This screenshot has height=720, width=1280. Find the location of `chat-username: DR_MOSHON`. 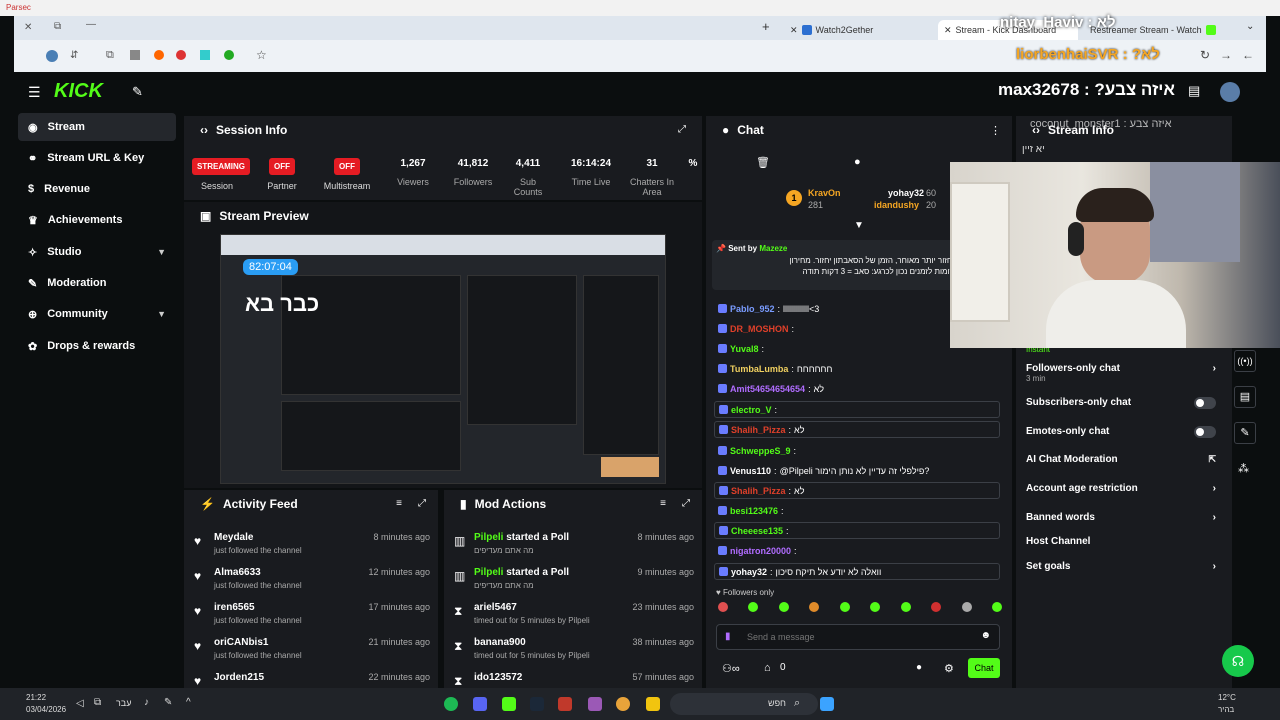

chat-username: DR_MOSHON is located at coordinates (759, 329).